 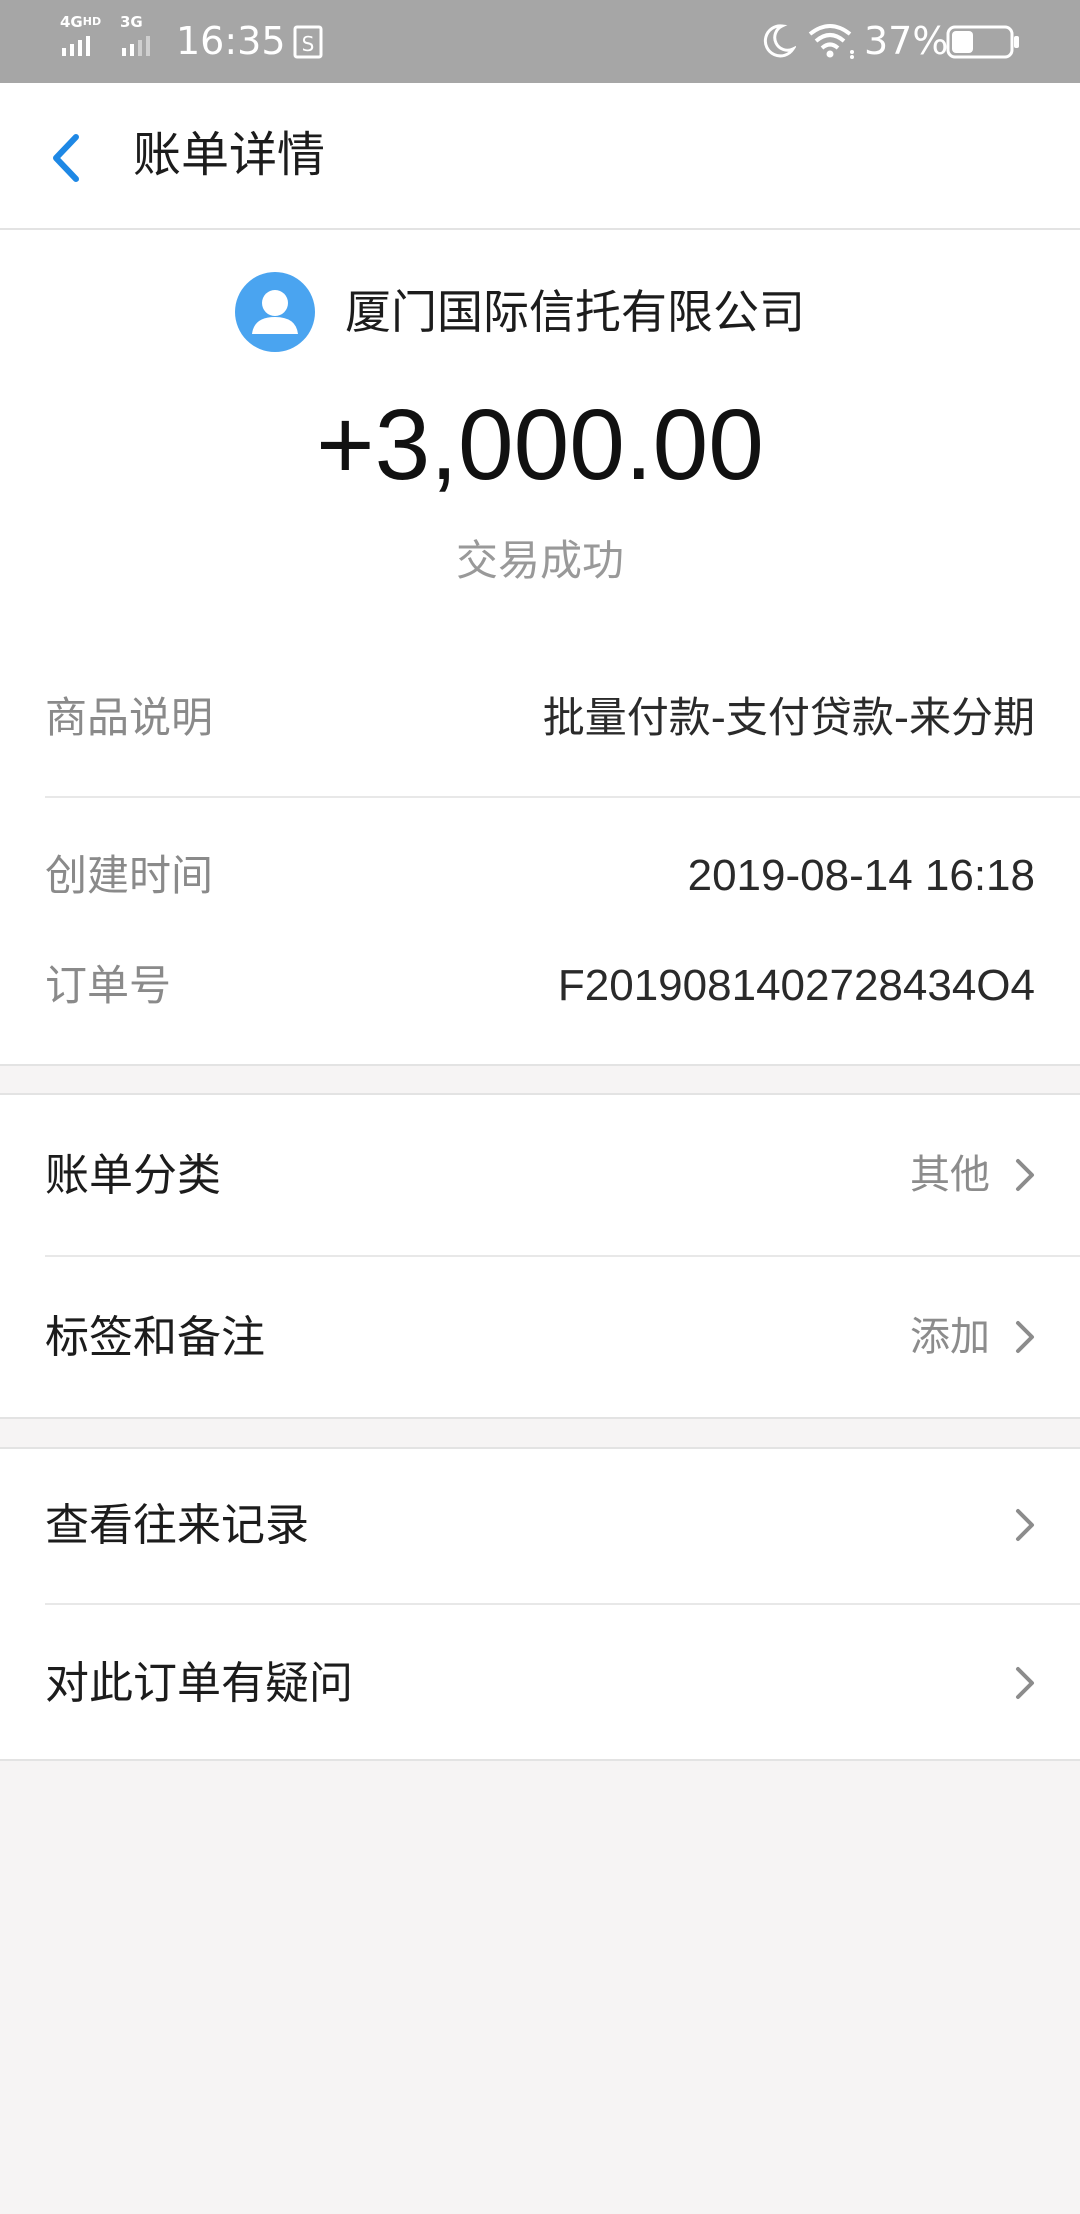 I want to click on order-question-row: 对此订单有疑问, so click(x=540, y=1682).